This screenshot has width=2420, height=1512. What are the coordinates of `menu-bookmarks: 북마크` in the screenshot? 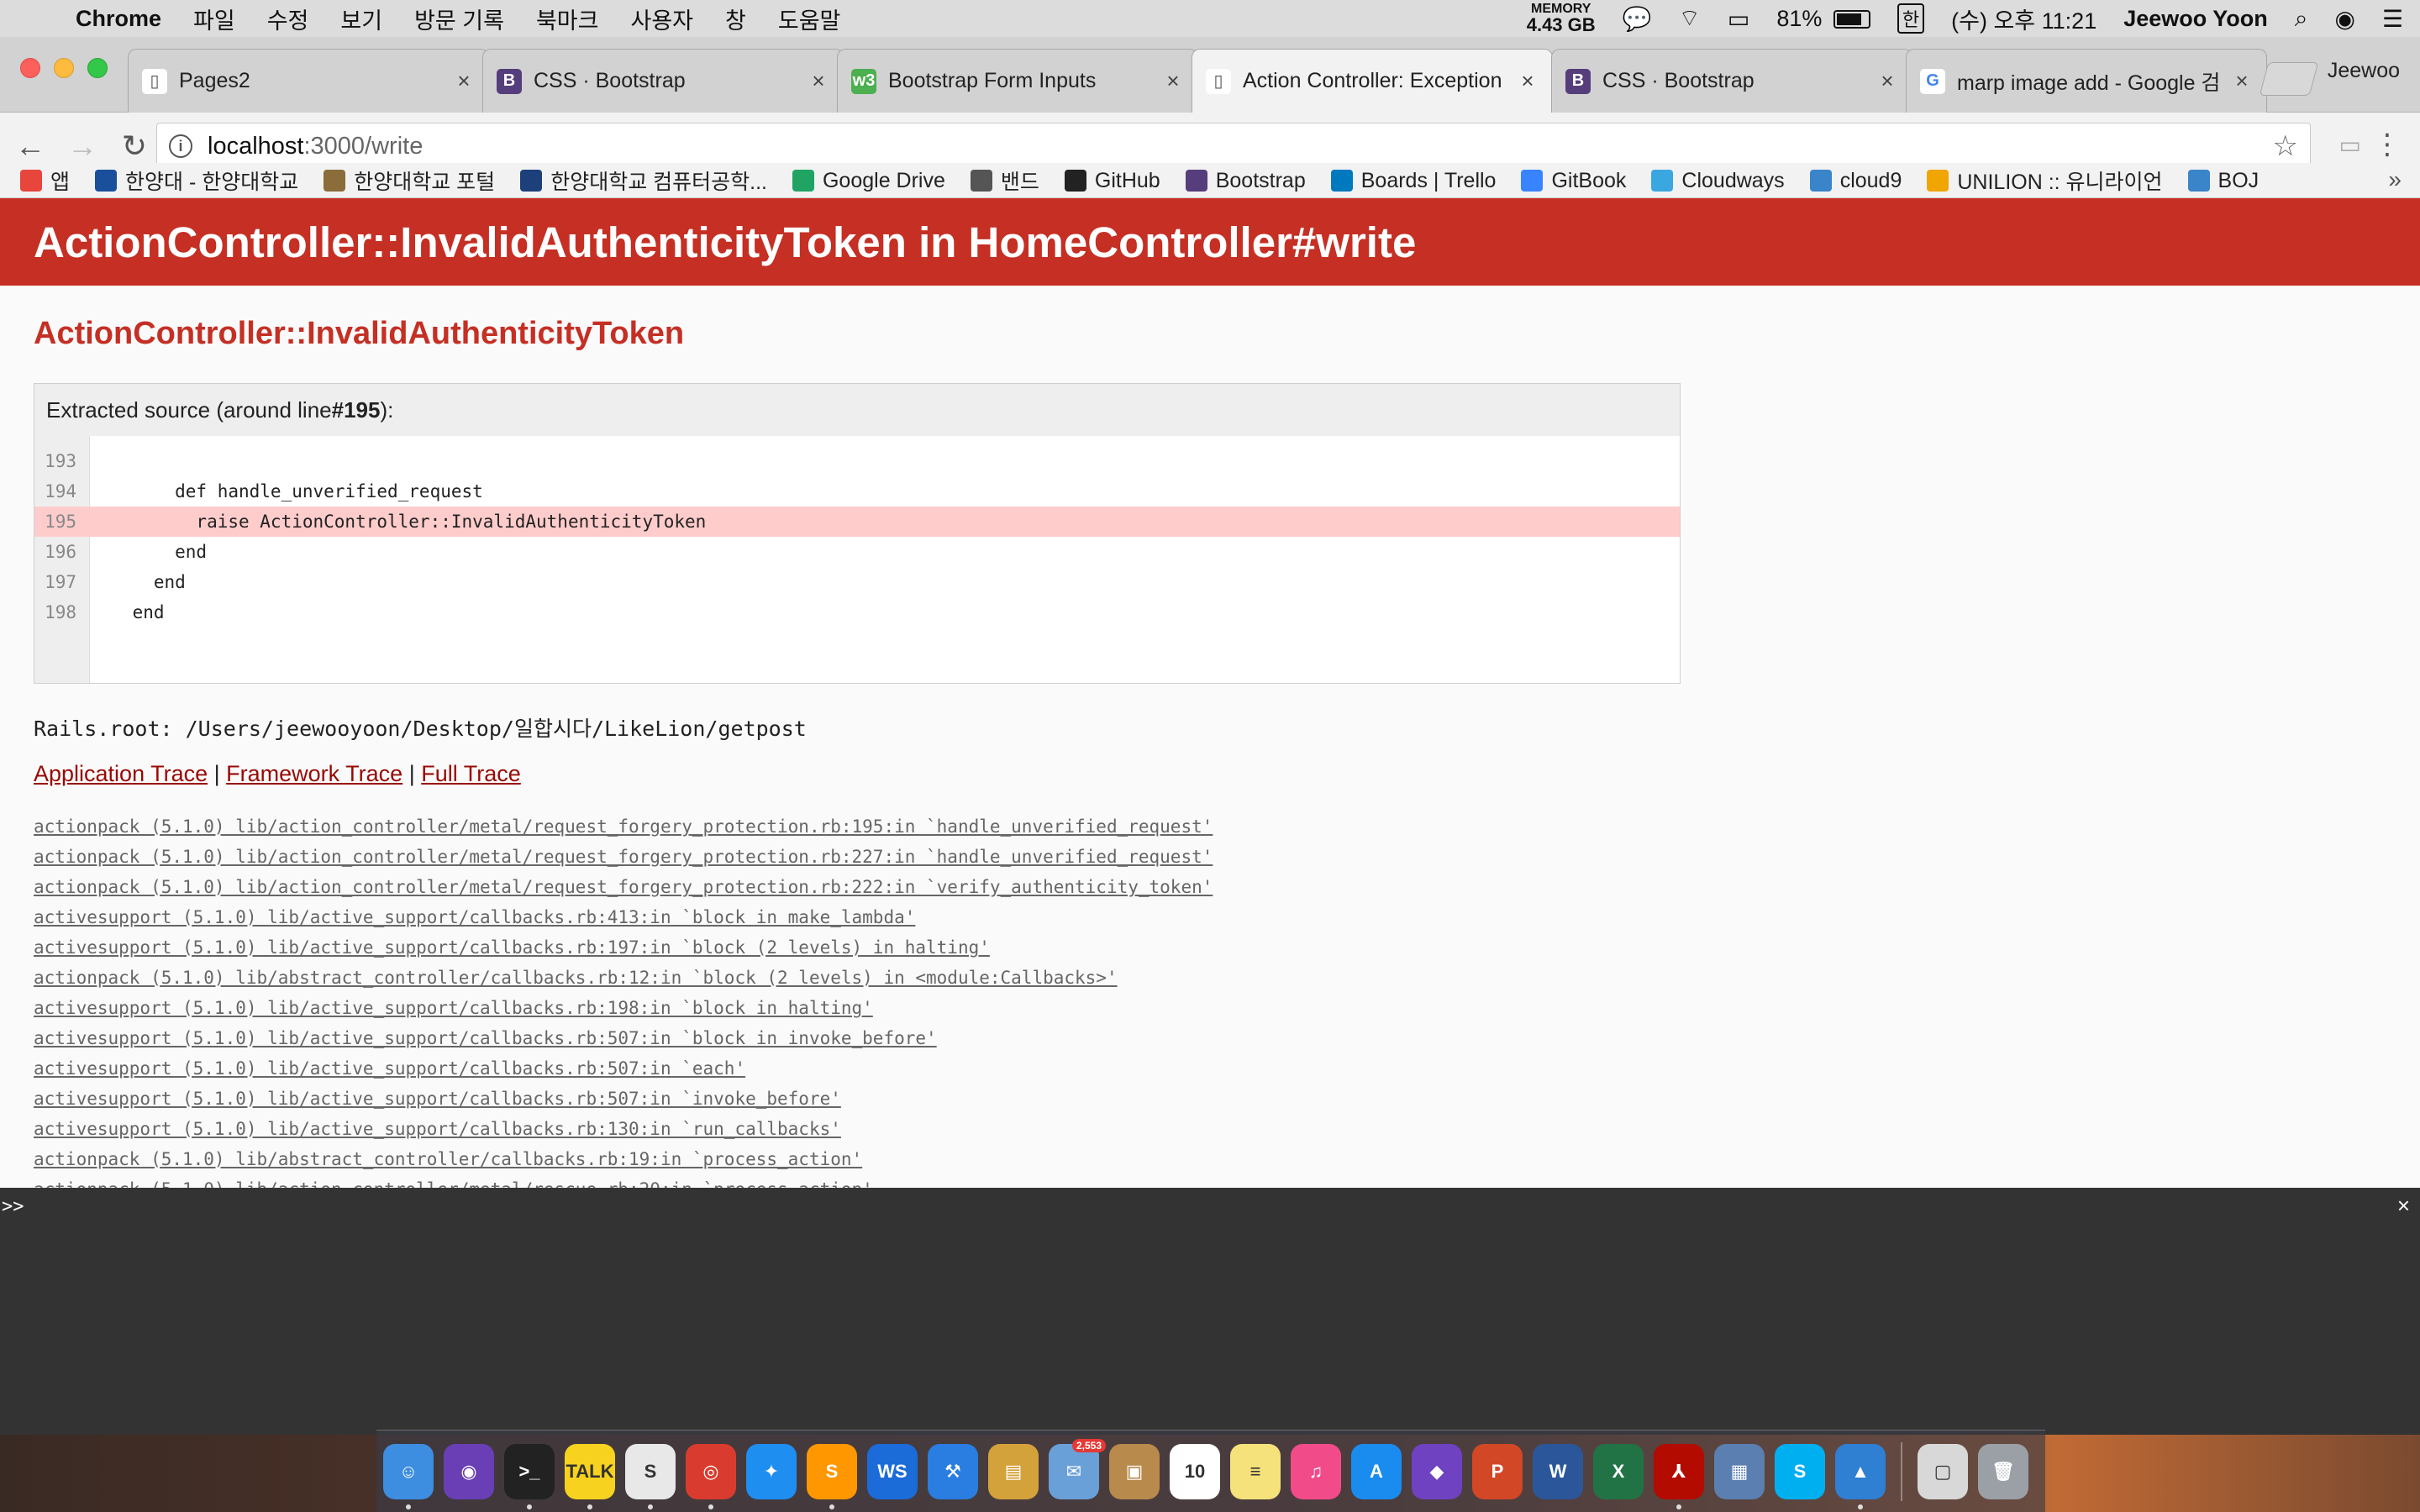 It's located at (567, 19).